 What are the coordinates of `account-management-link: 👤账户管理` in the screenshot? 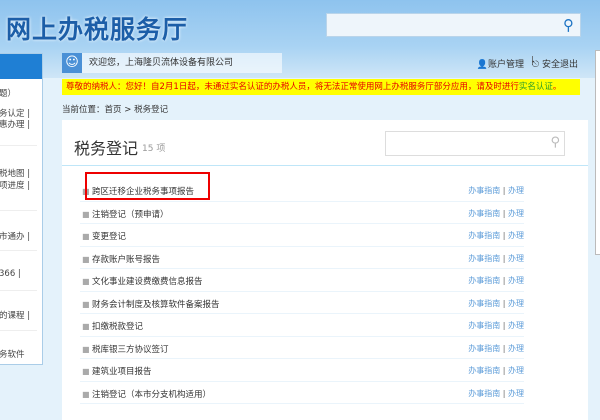 It's located at (500, 63).